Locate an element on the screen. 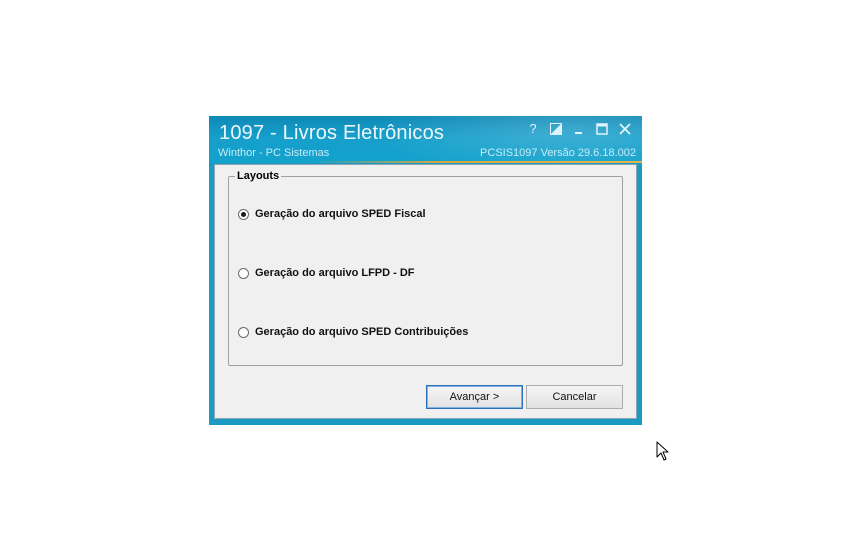 The width and height of the screenshot is (851, 541). help-button: ? is located at coordinates (533, 129).